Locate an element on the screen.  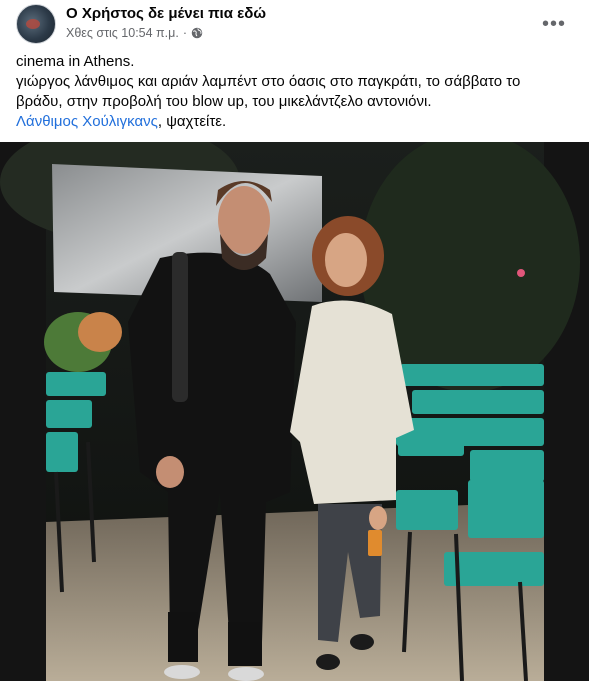
author-avatar is located at coordinates (36, 24).